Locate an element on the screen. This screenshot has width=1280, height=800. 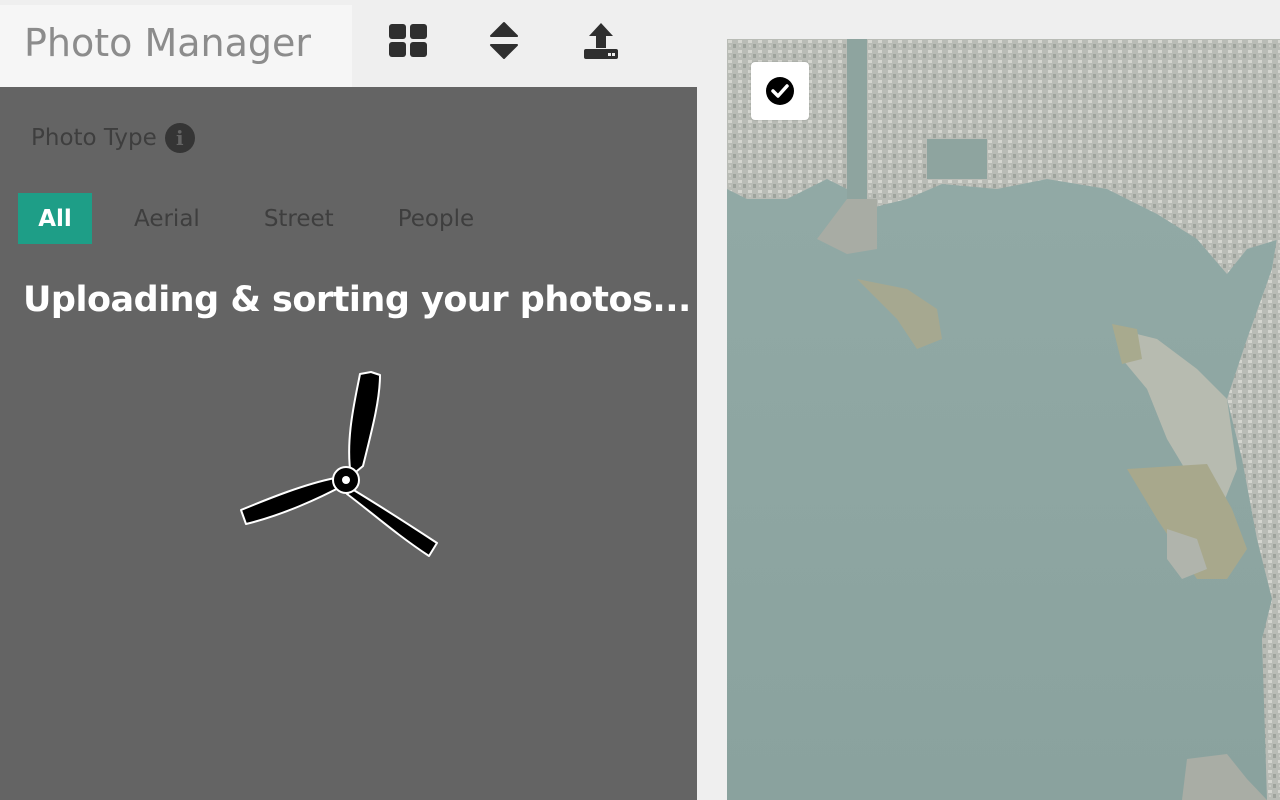
sort-button is located at coordinates (504, 41).